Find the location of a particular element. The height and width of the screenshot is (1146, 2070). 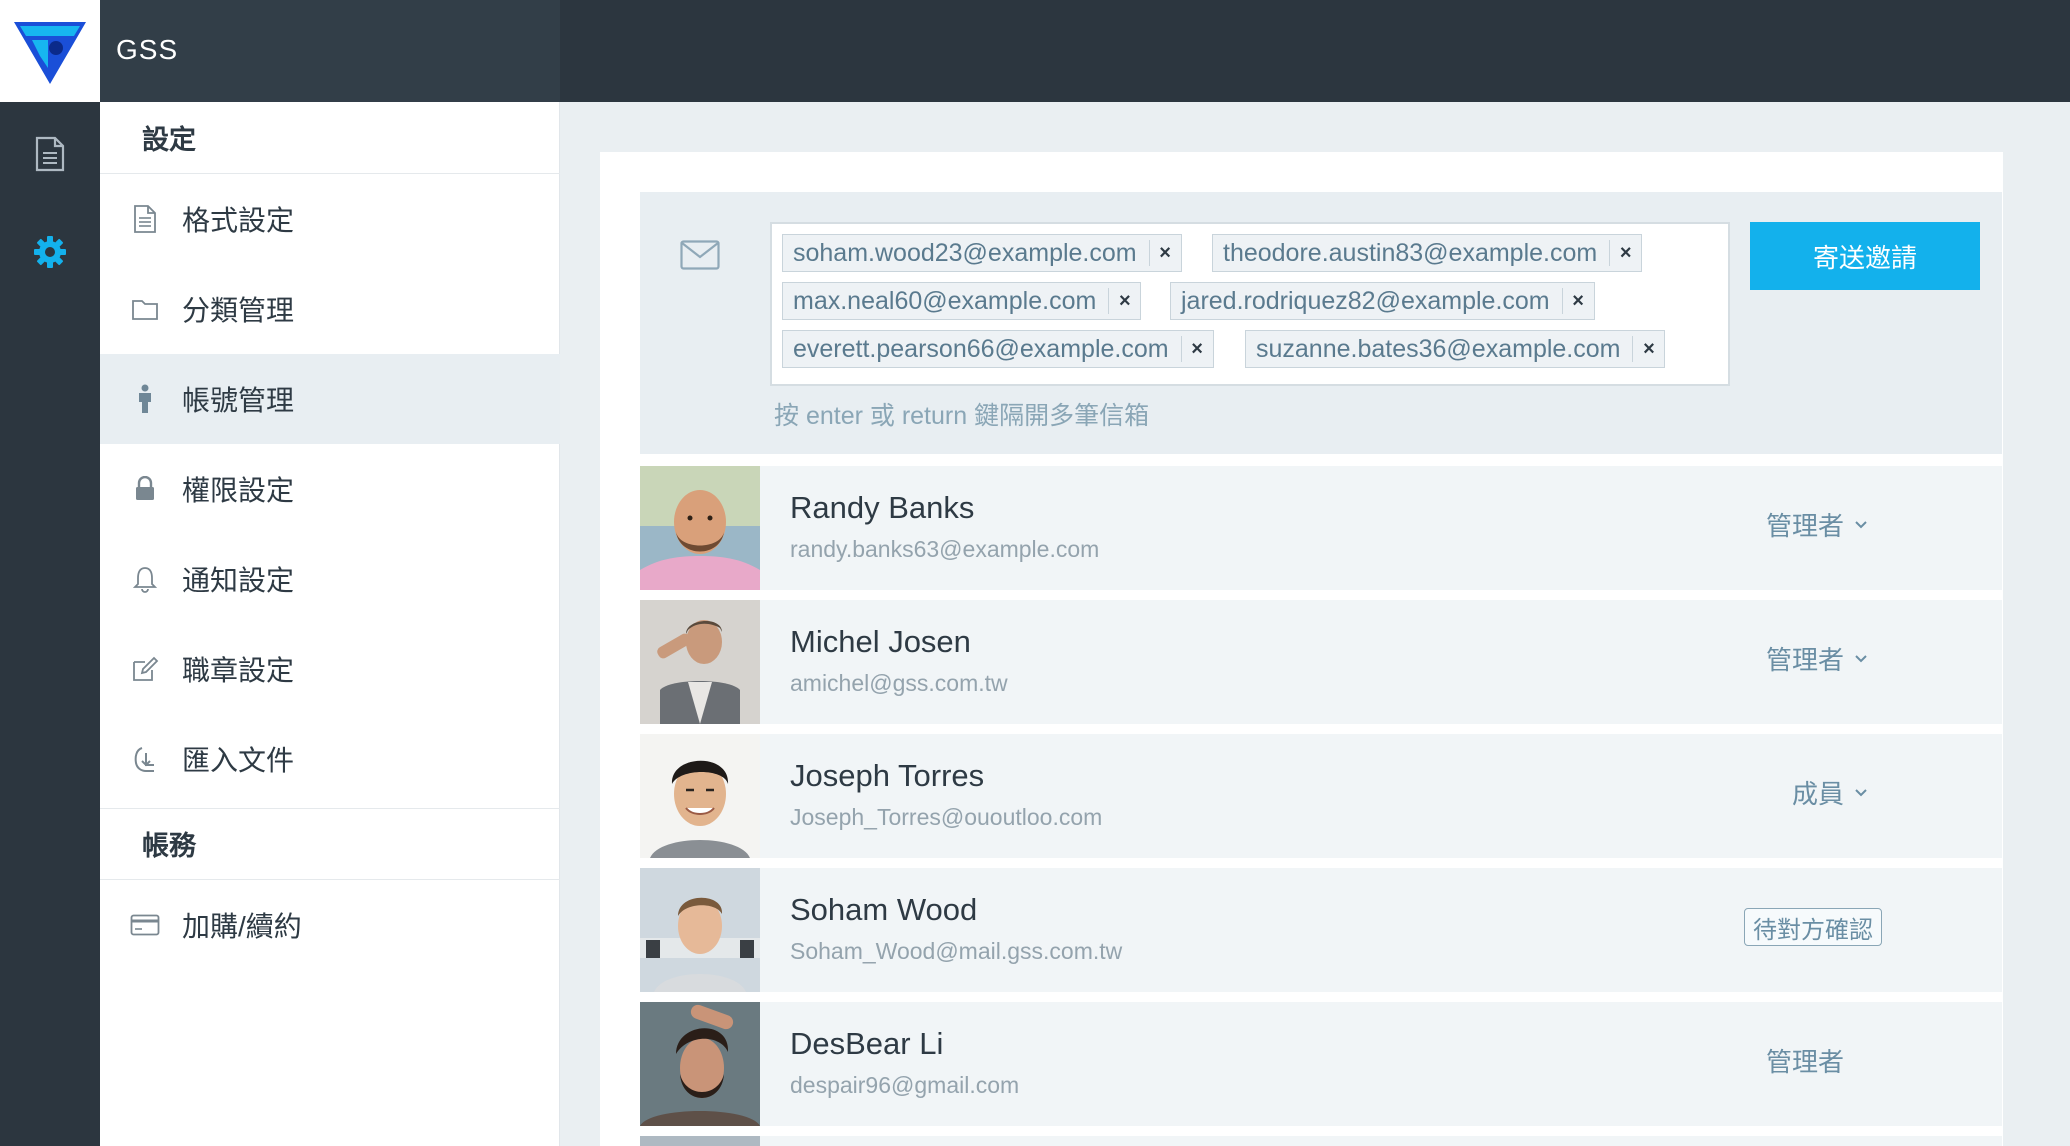

email-tag: jared.rodriquez82@example.com × is located at coordinates (1382, 301).